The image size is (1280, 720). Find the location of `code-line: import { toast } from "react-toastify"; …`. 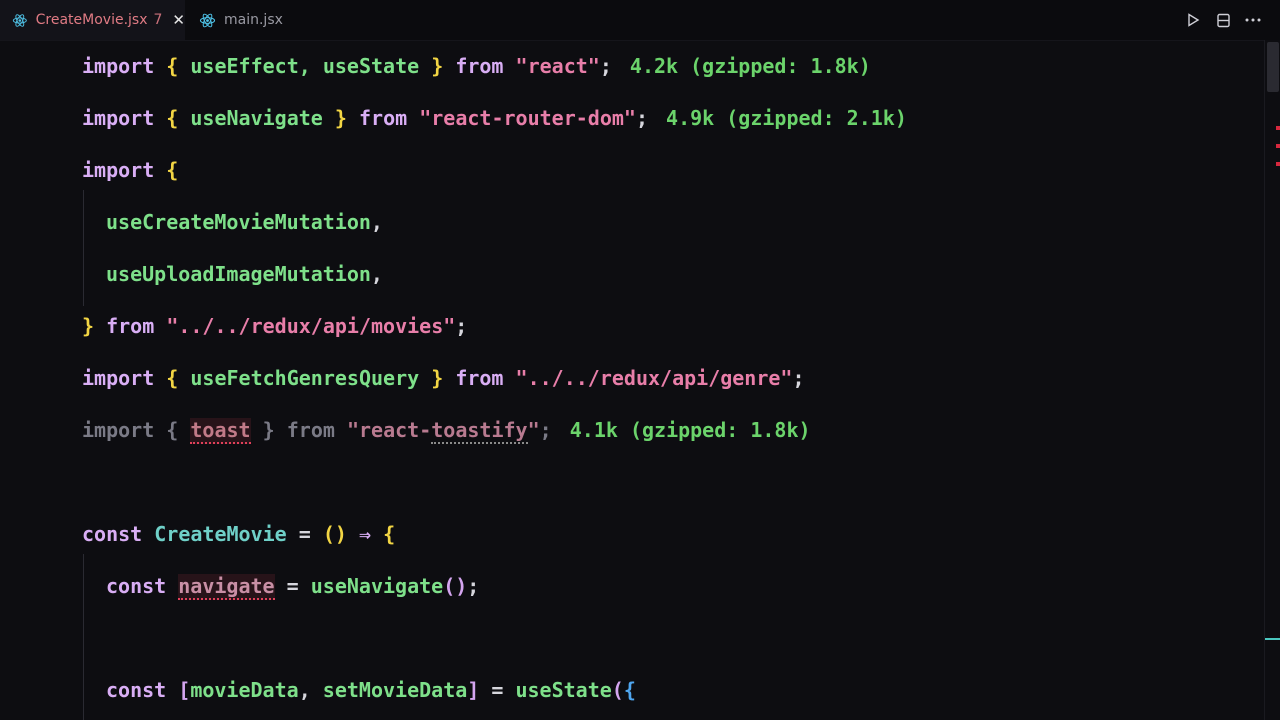

code-line: import { toast } from "react-toastify"; … is located at coordinates (446, 431).